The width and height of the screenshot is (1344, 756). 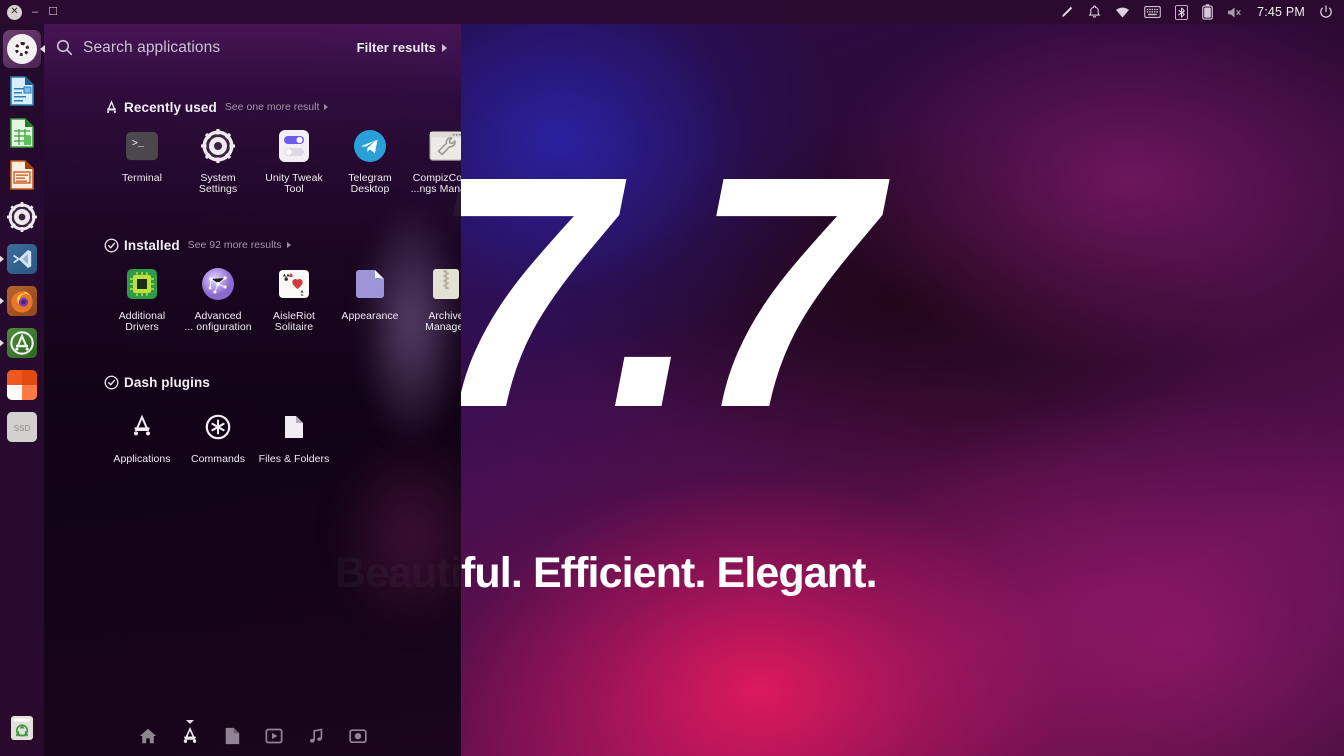 I want to click on applications-scope-icon, so click(x=142, y=427).